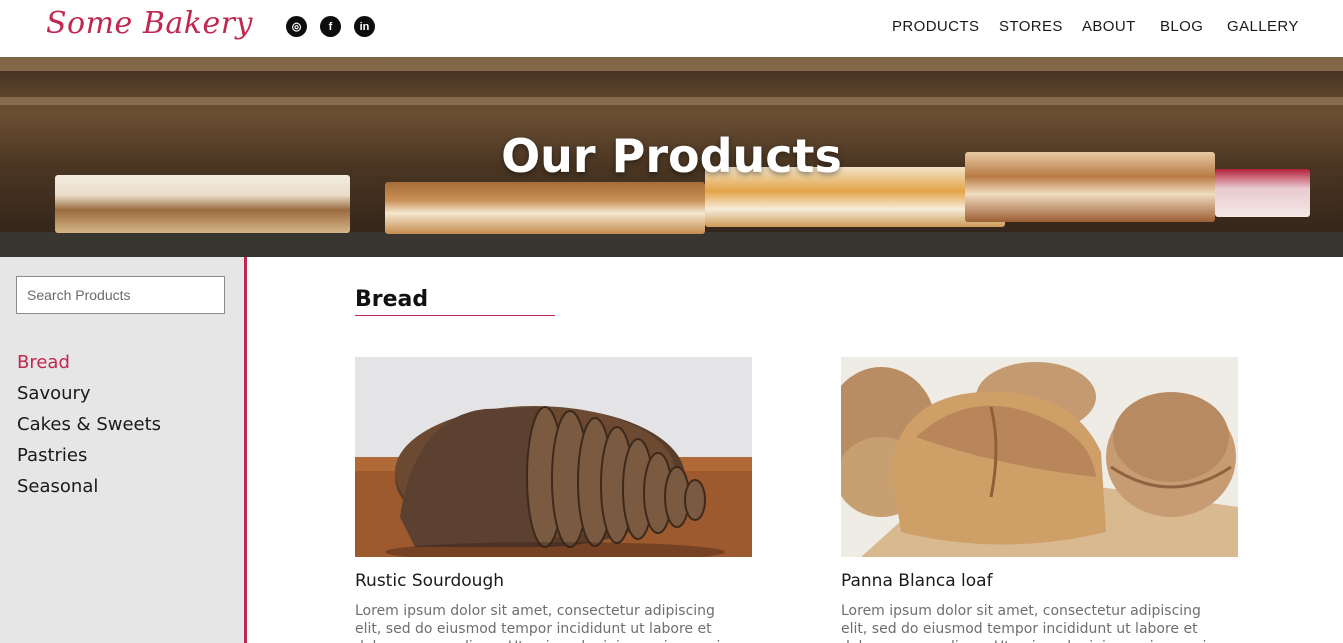  Describe the element at coordinates (330, 26) in the screenshot. I see `facebook-icon: f` at that location.